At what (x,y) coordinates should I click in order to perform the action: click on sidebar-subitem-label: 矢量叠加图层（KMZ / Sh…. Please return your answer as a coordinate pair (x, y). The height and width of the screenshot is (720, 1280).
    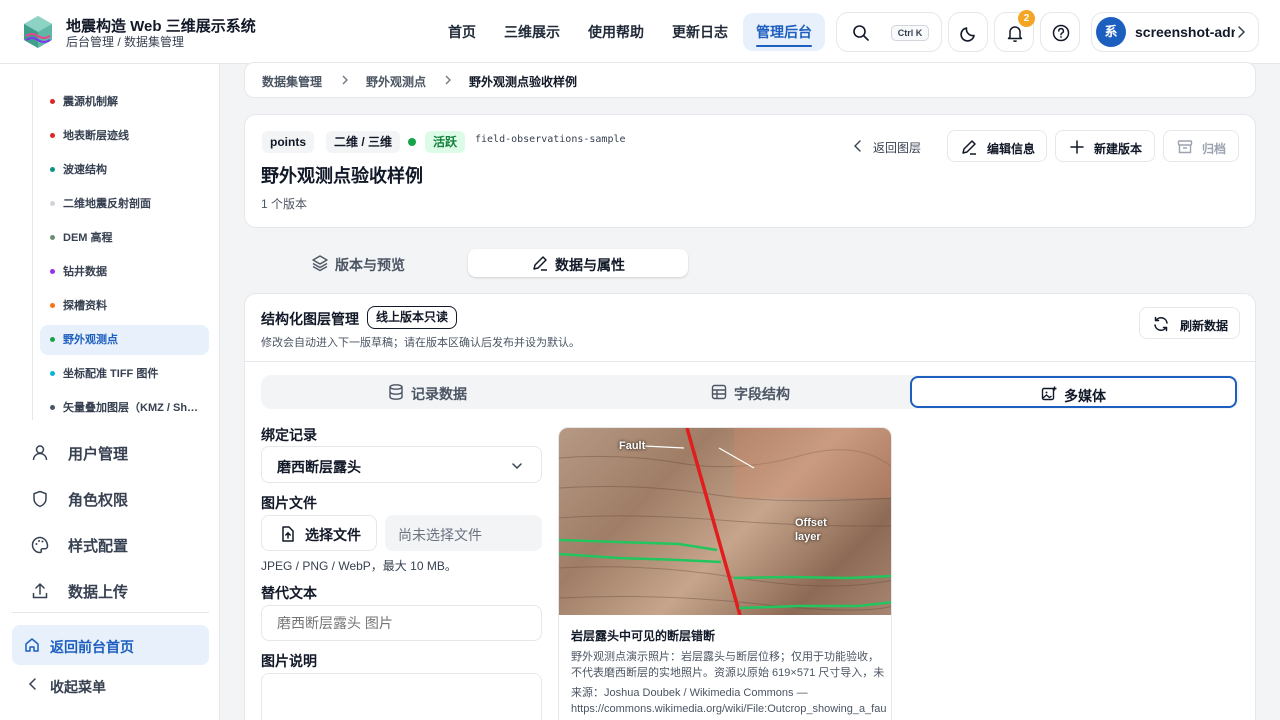
    Looking at the image, I should click on (131, 408).